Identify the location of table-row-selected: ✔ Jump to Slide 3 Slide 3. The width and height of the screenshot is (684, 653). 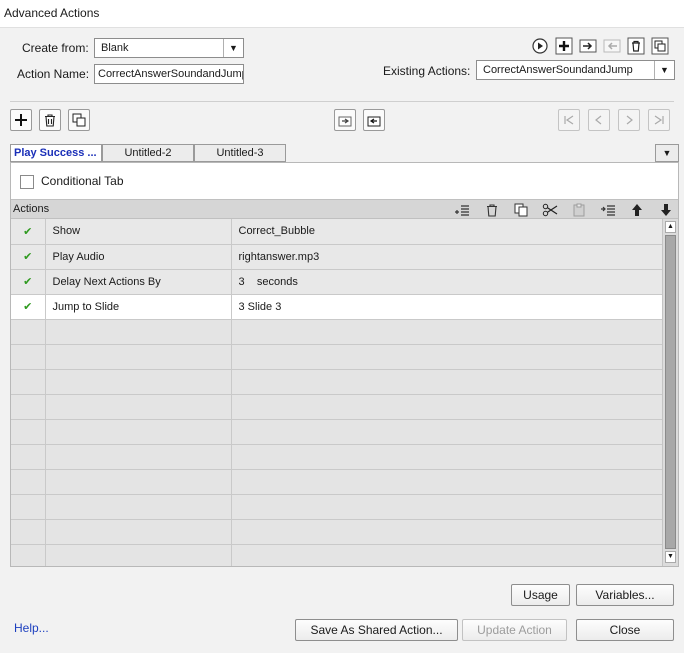
(336, 307).